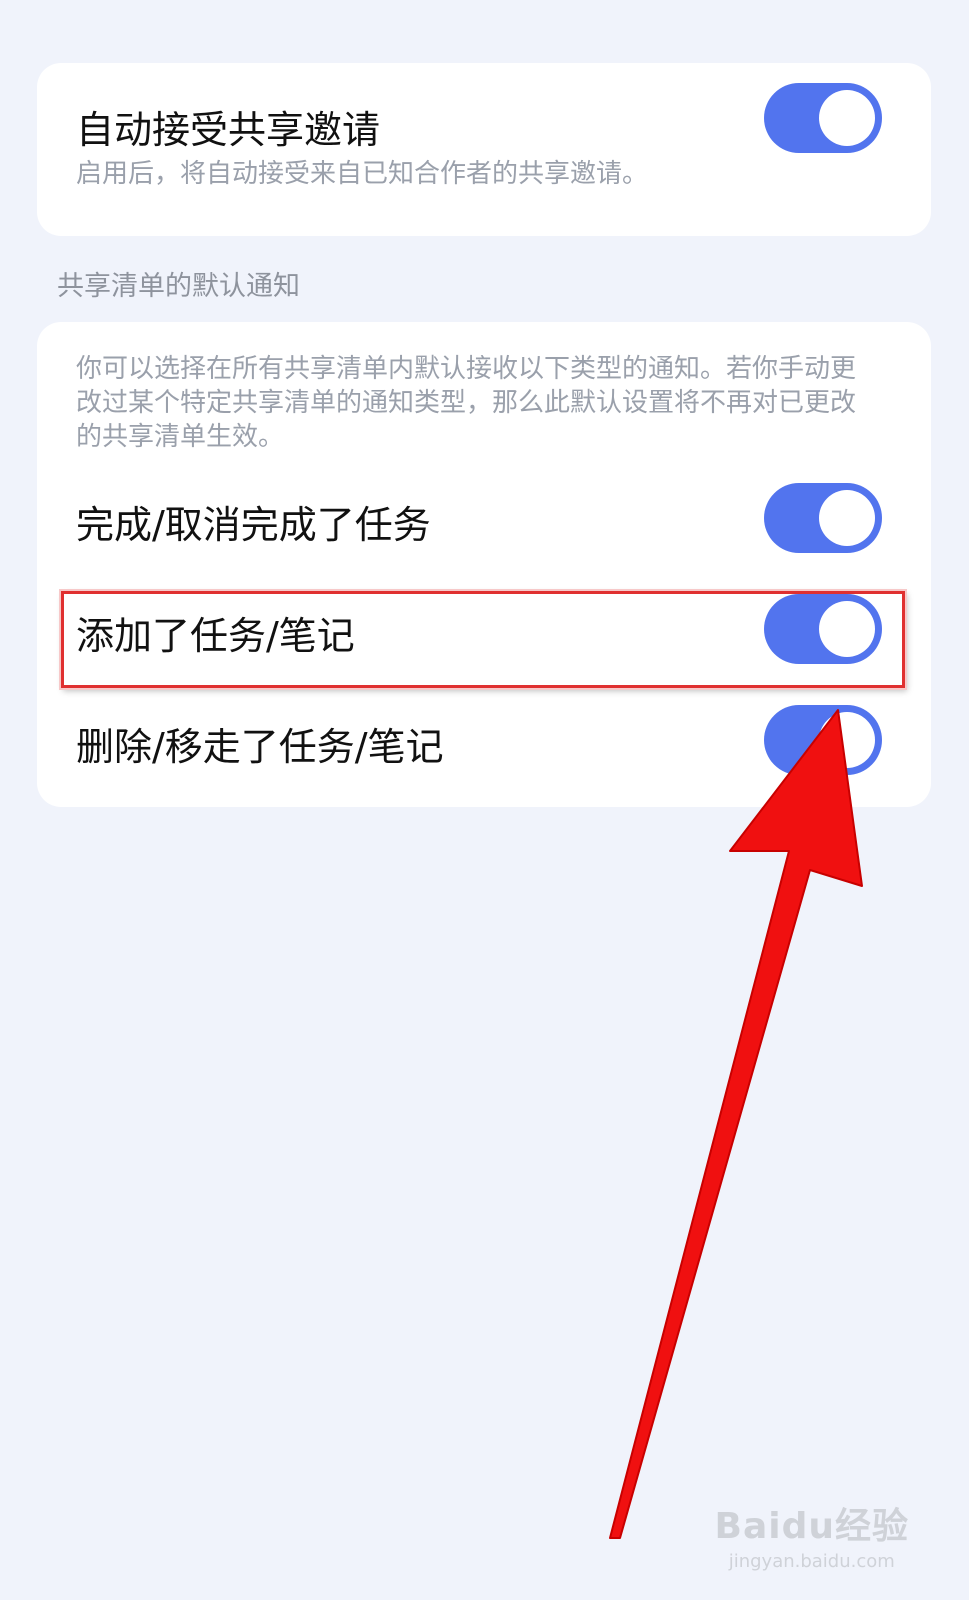 This screenshot has height=1600, width=969. What do you see at coordinates (736, 1124) in the screenshot?
I see `red-arrow-icon` at bounding box center [736, 1124].